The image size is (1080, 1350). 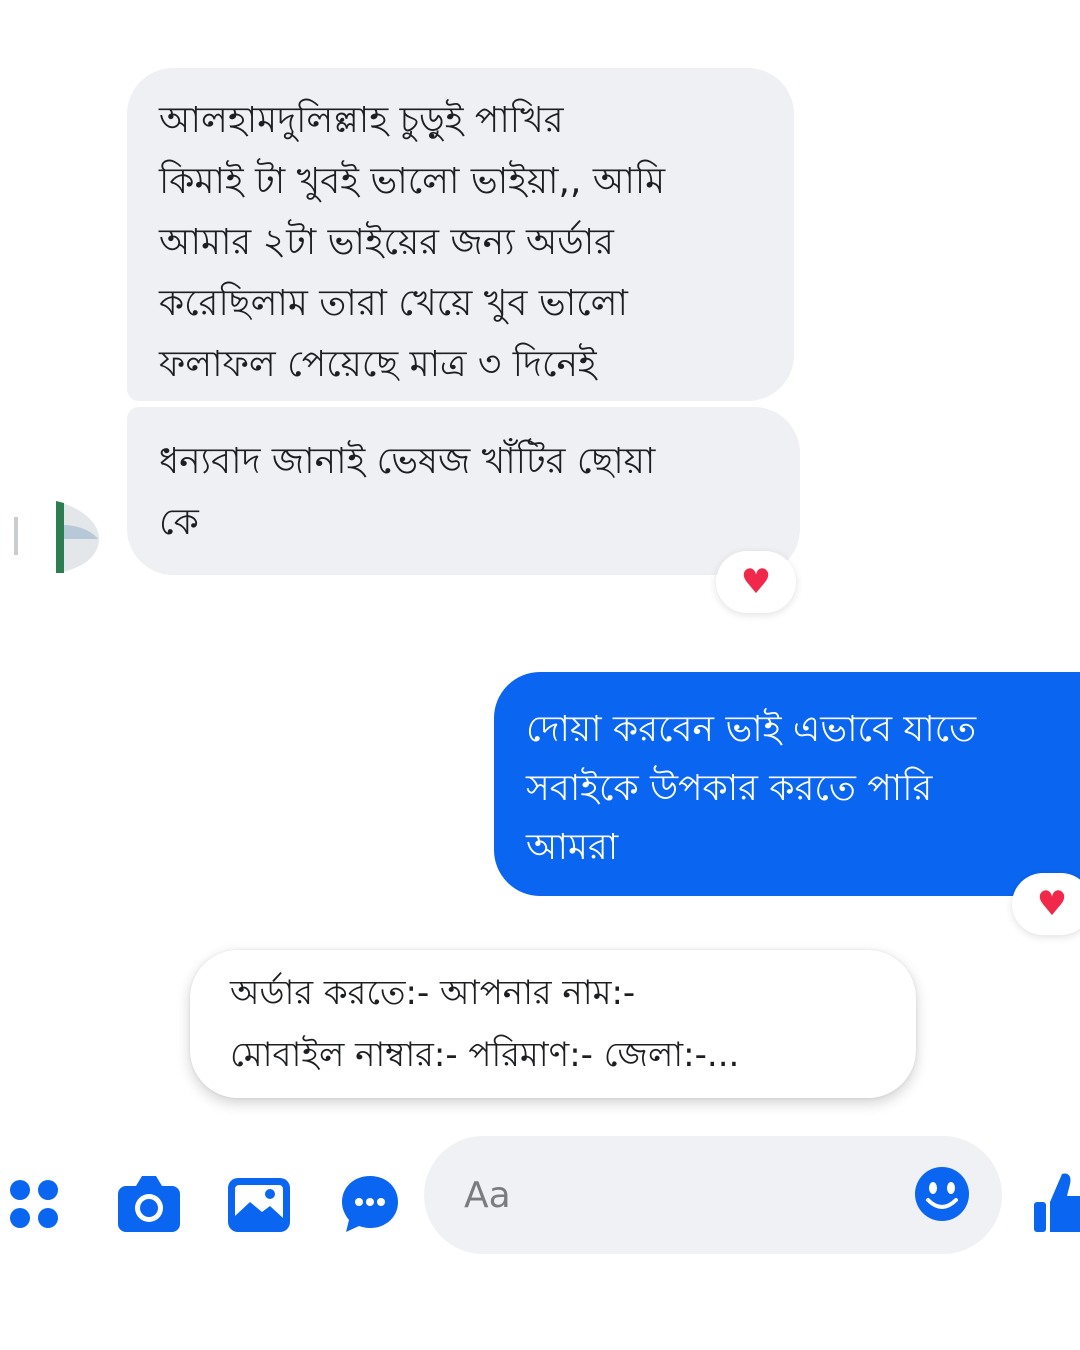 I want to click on message-input, so click(x=674, y=1195).